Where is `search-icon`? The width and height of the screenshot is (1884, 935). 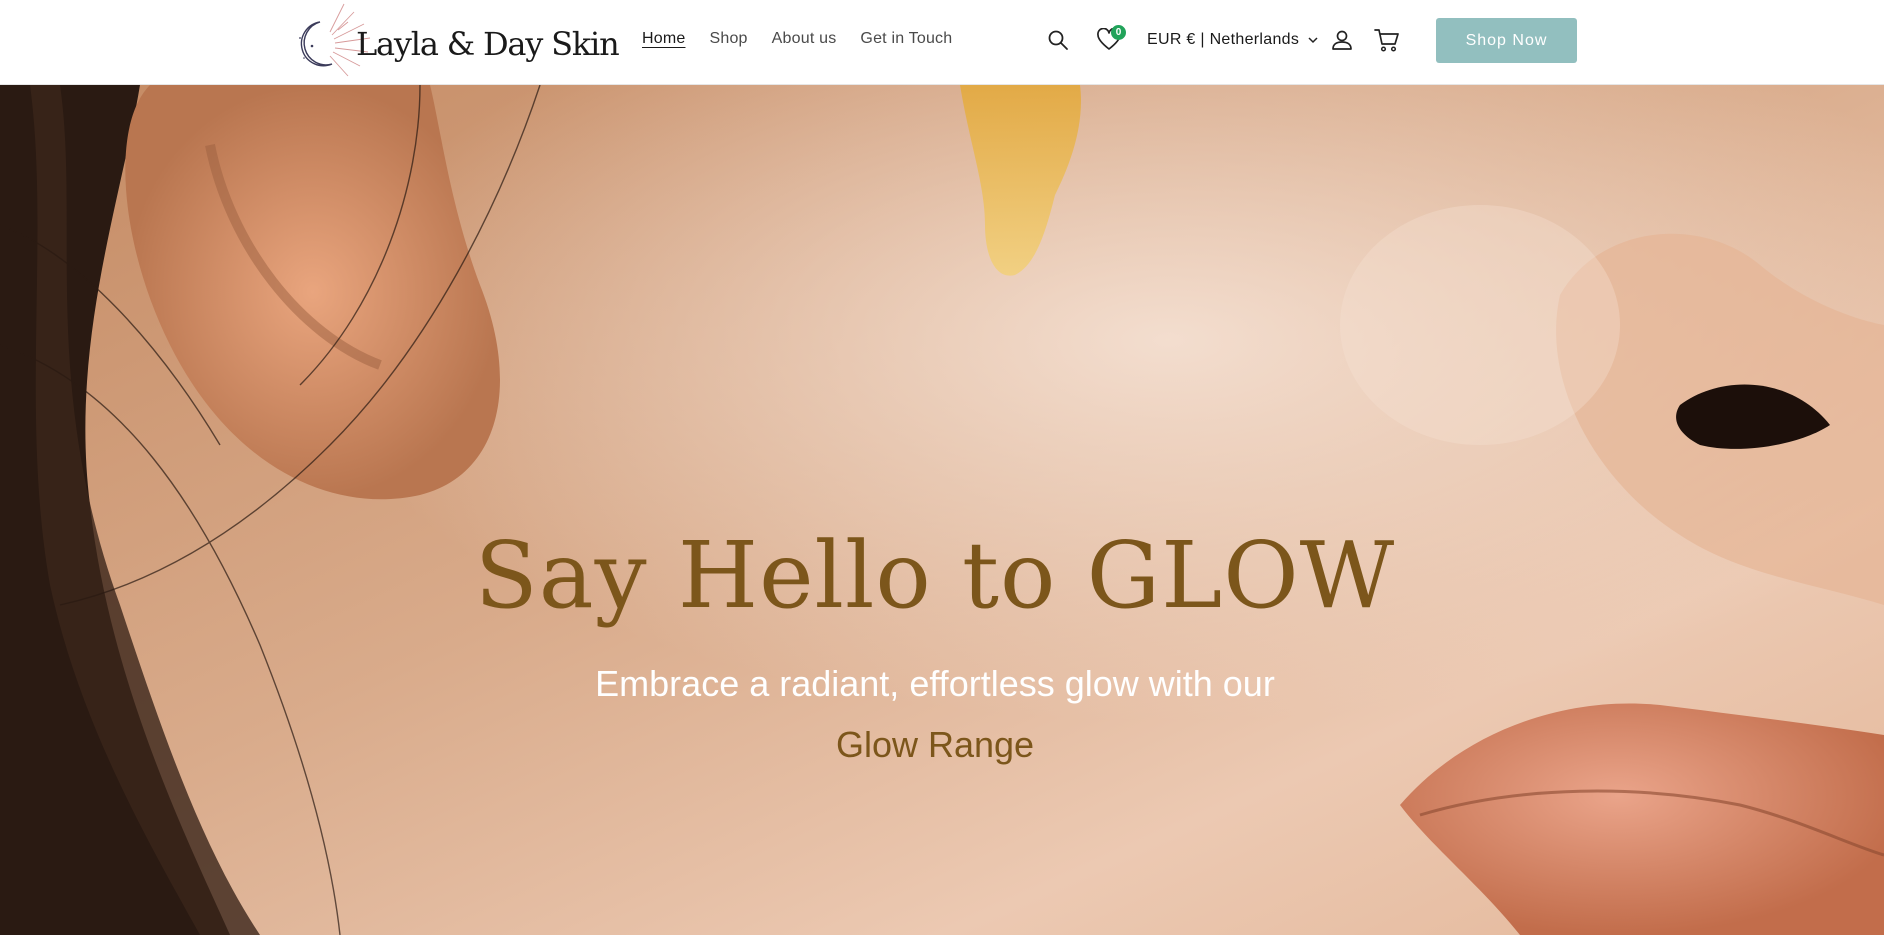 search-icon is located at coordinates (1058, 40).